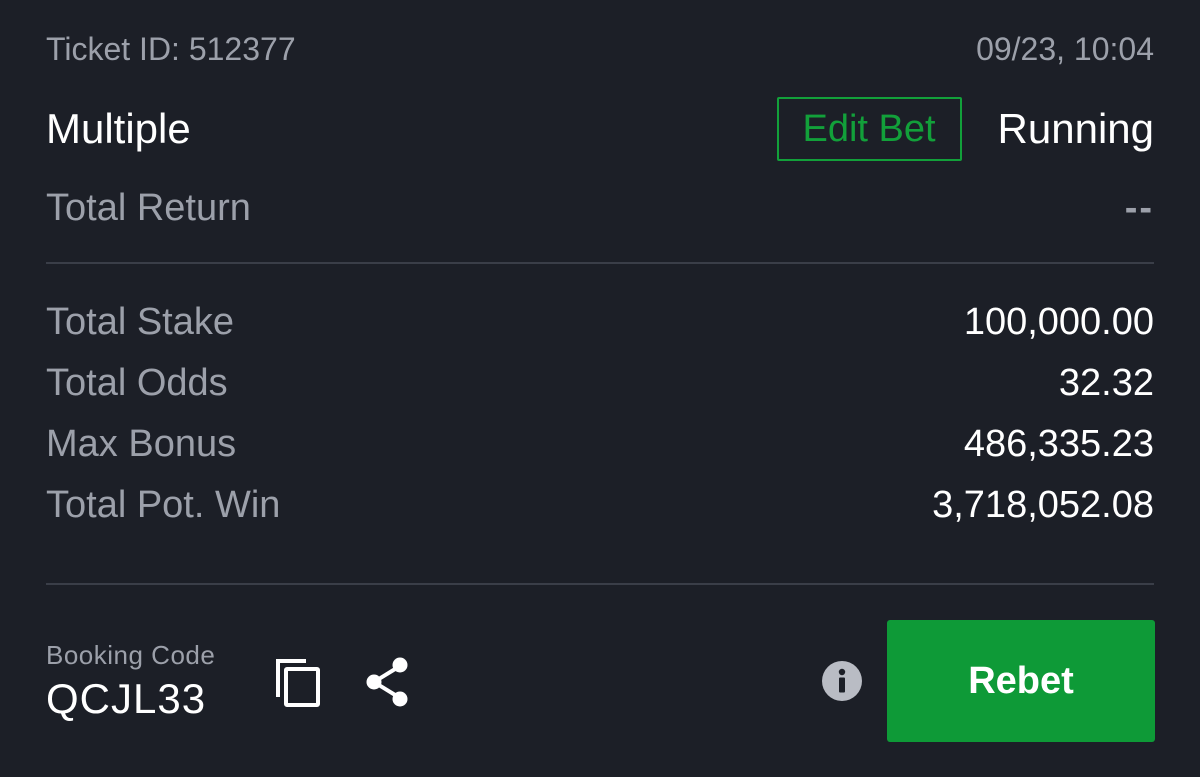 The image size is (1200, 777). What do you see at coordinates (1139, 207) in the screenshot?
I see `total-return-value: --` at bounding box center [1139, 207].